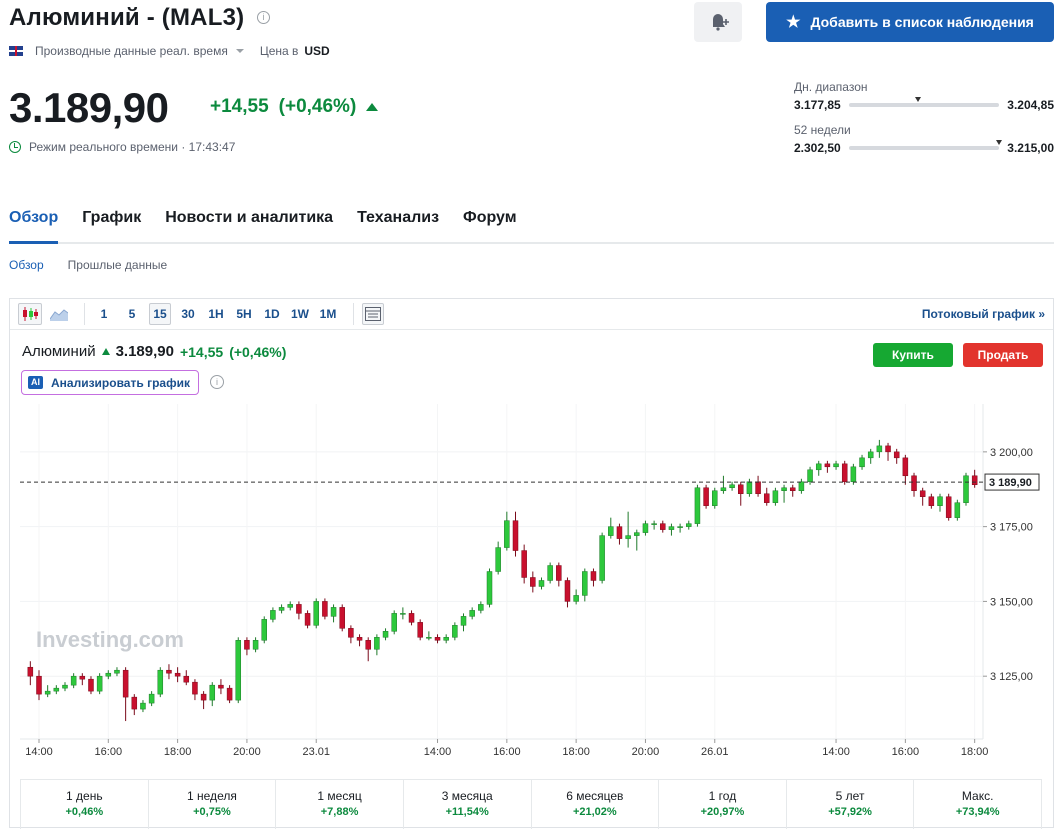 The width and height of the screenshot is (1062, 832). What do you see at coordinates (34, 224) in the screenshot?
I see `tab-overview: Обзор` at bounding box center [34, 224].